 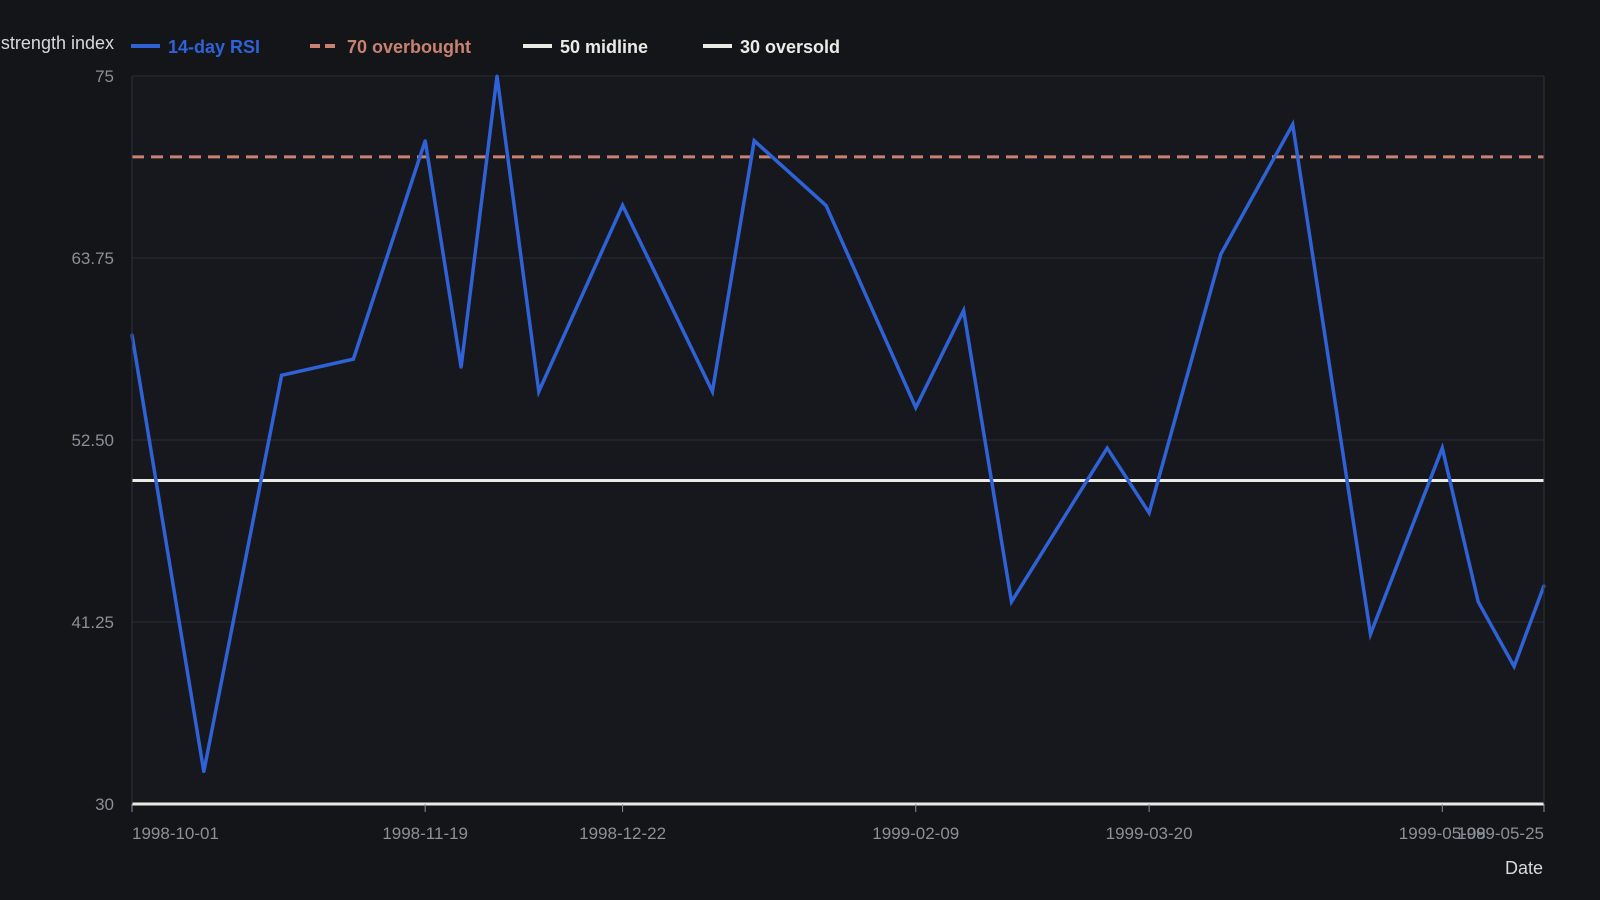 I want to click on legend-item: 50 midline, so click(x=585, y=47).